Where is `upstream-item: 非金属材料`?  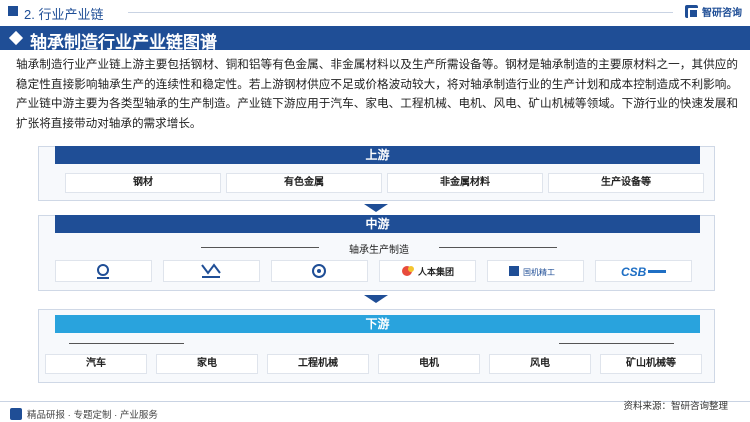
upstream-item: 非金属材料 is located at coordinates (465, 183).